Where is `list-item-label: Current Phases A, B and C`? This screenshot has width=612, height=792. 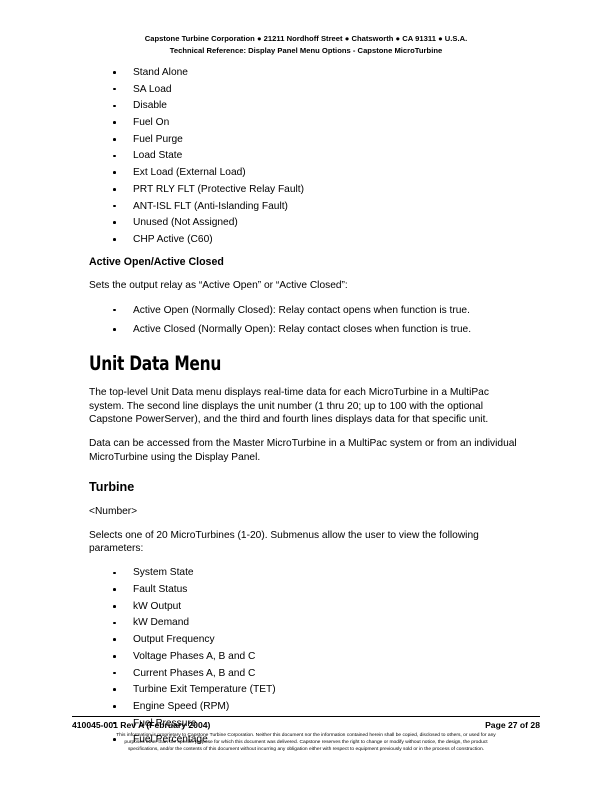
list-item-label: Current Phases A, B and C is located at coordinates (194, 673).